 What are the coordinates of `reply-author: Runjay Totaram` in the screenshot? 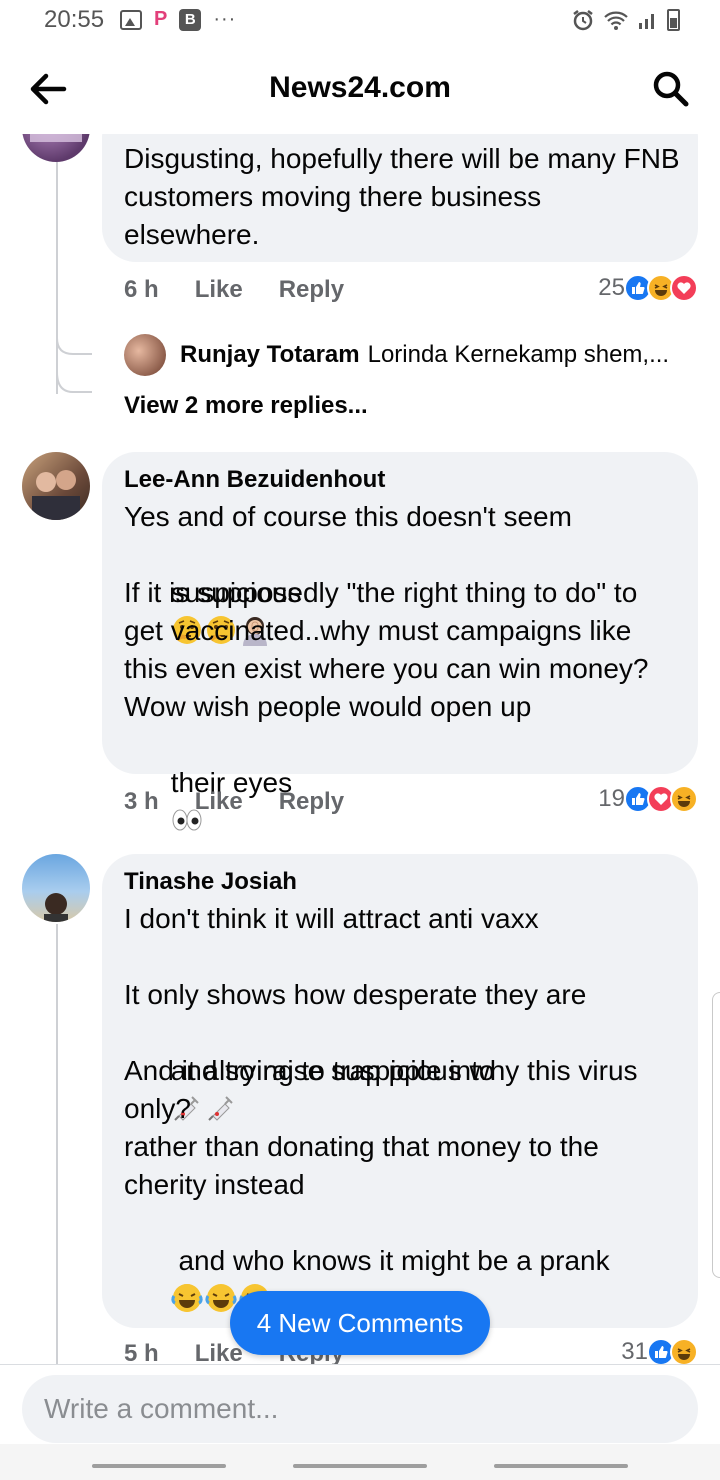 It's located at (270, 355).